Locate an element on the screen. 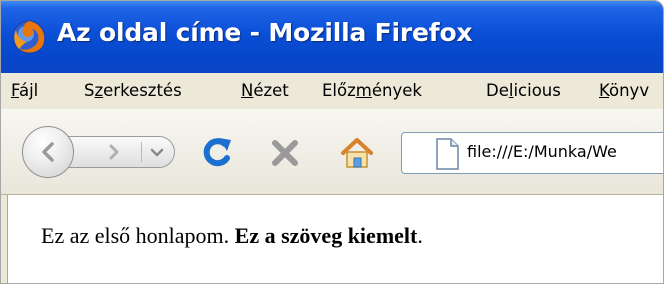  menu-label-post: ájl is located at coordinates (28, 90).